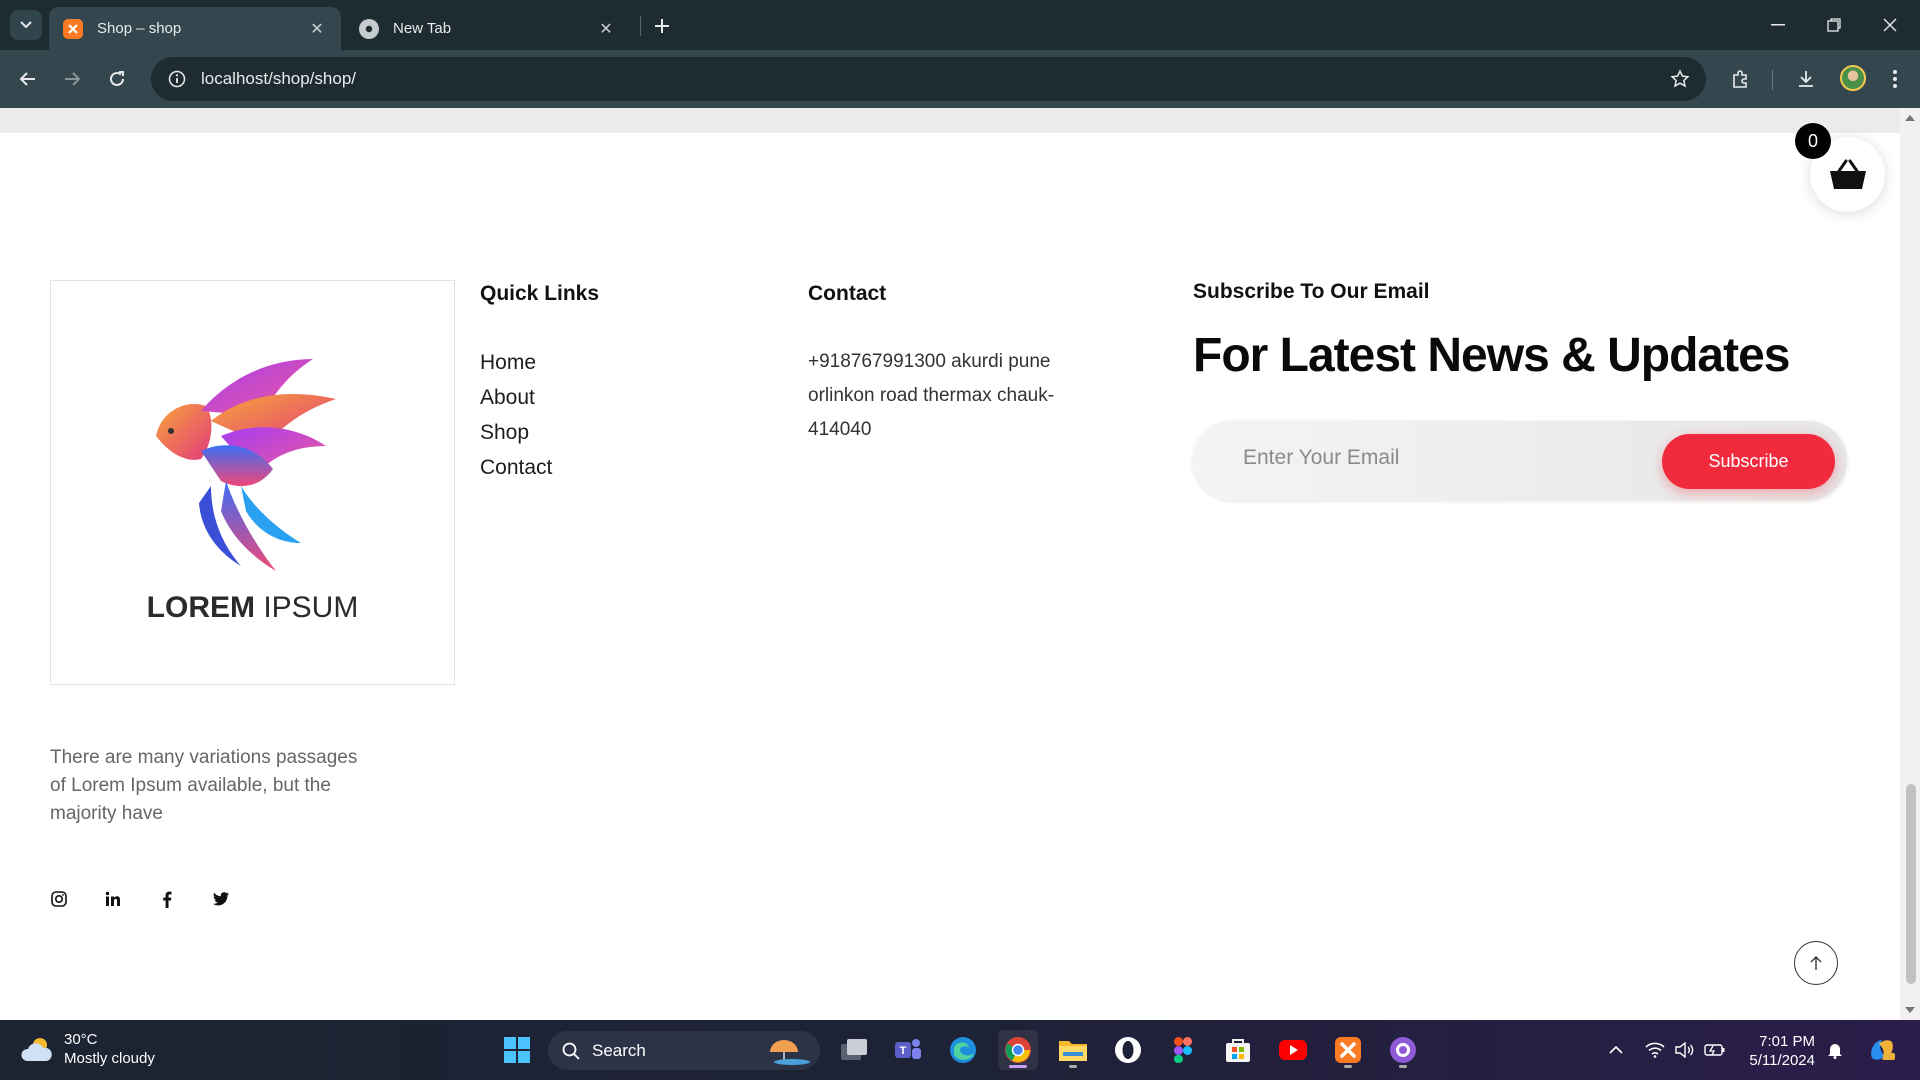 The image size is (1920, 1080). What do you see at coordinates (139, 28) in the screenshot?
I see `tab-title: Shop – shop` at bounding box center [139, 28].